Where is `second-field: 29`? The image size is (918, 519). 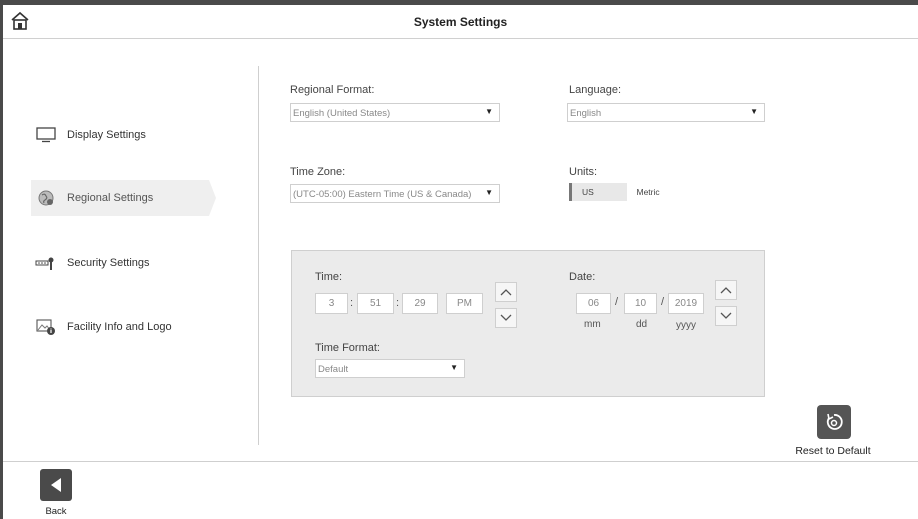 second-field: 29 is located at coordinates (420, 303).